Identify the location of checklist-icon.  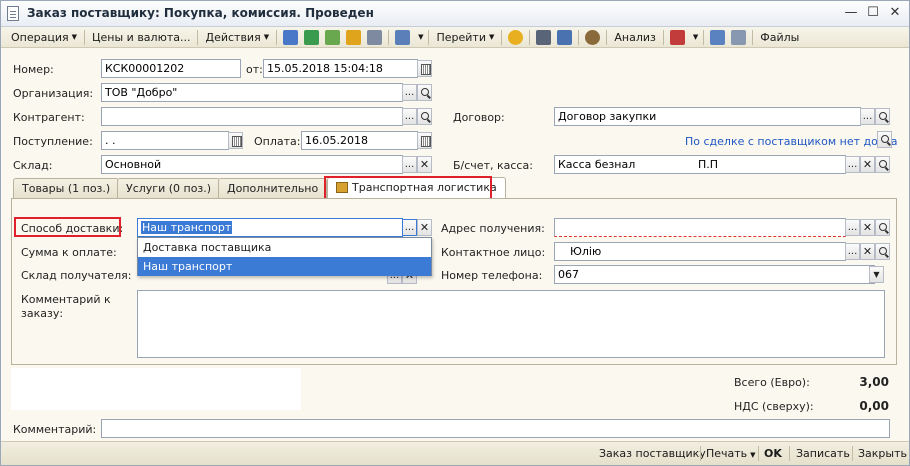
(565, 37).